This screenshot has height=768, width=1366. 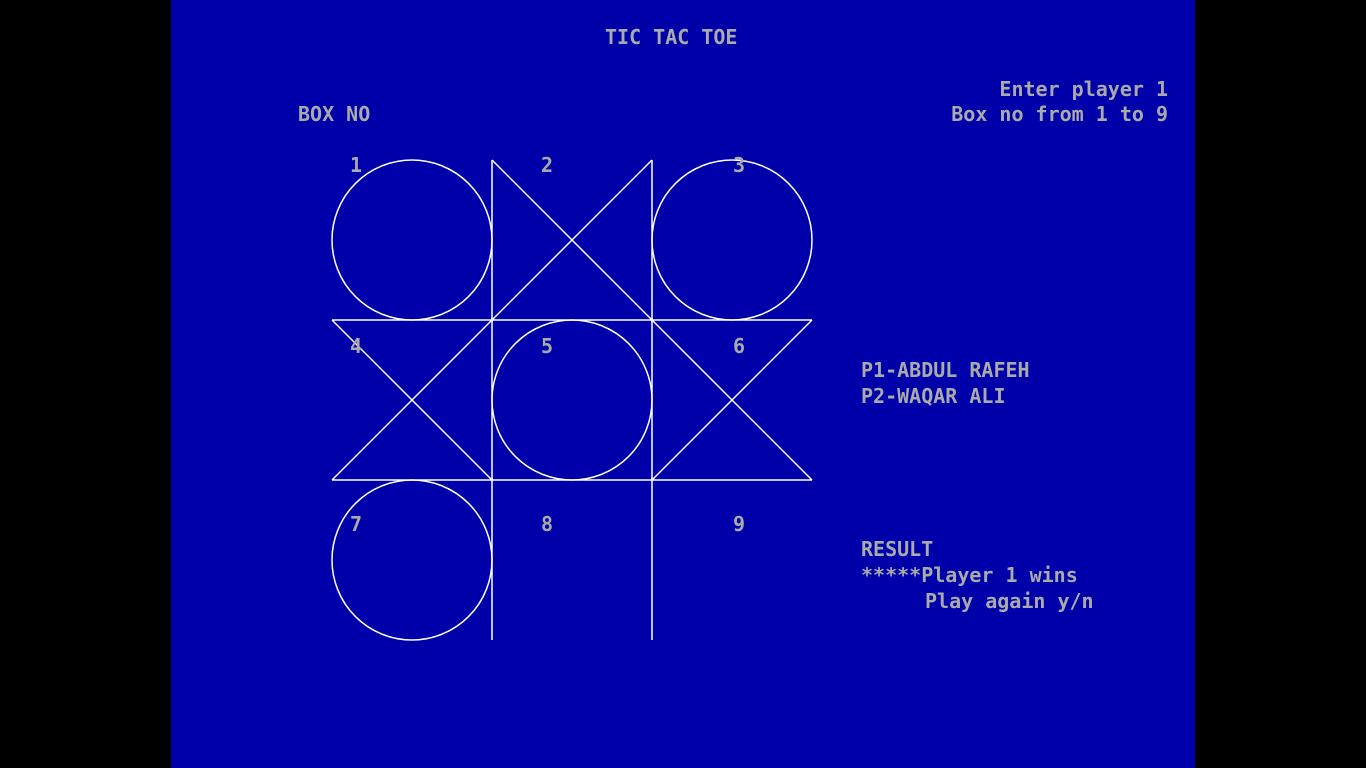 What do you see at coordinates (897, 549) in the screenshot?
I see `result-label: RESULT` at bounding box center [897, 549].